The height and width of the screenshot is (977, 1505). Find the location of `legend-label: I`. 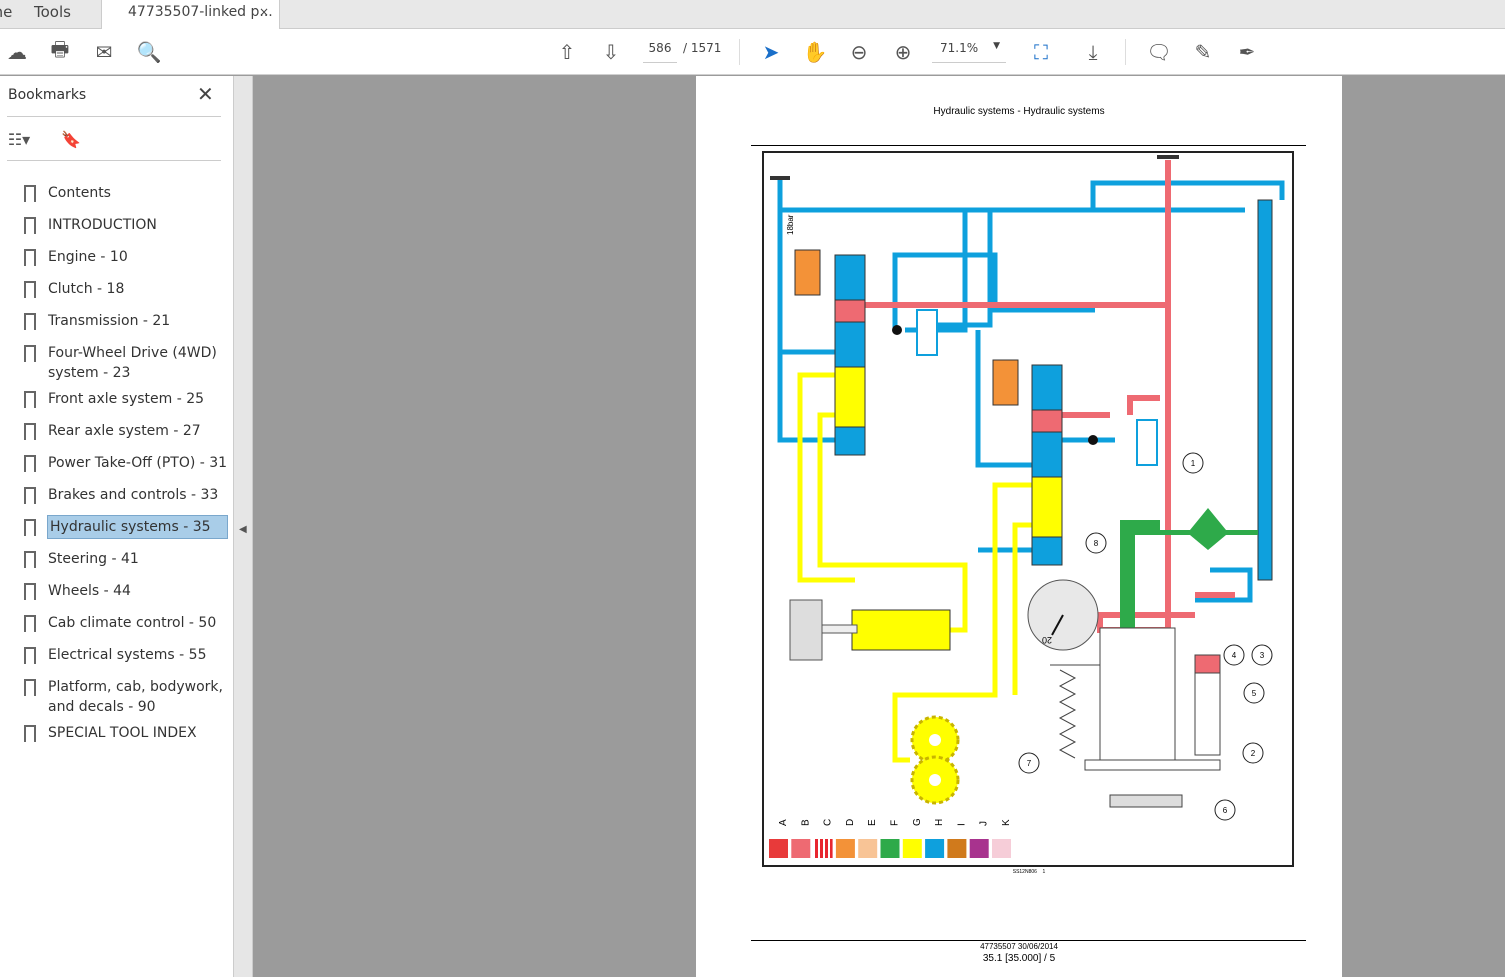

legend-label: I is located at coordinates (961, 824).